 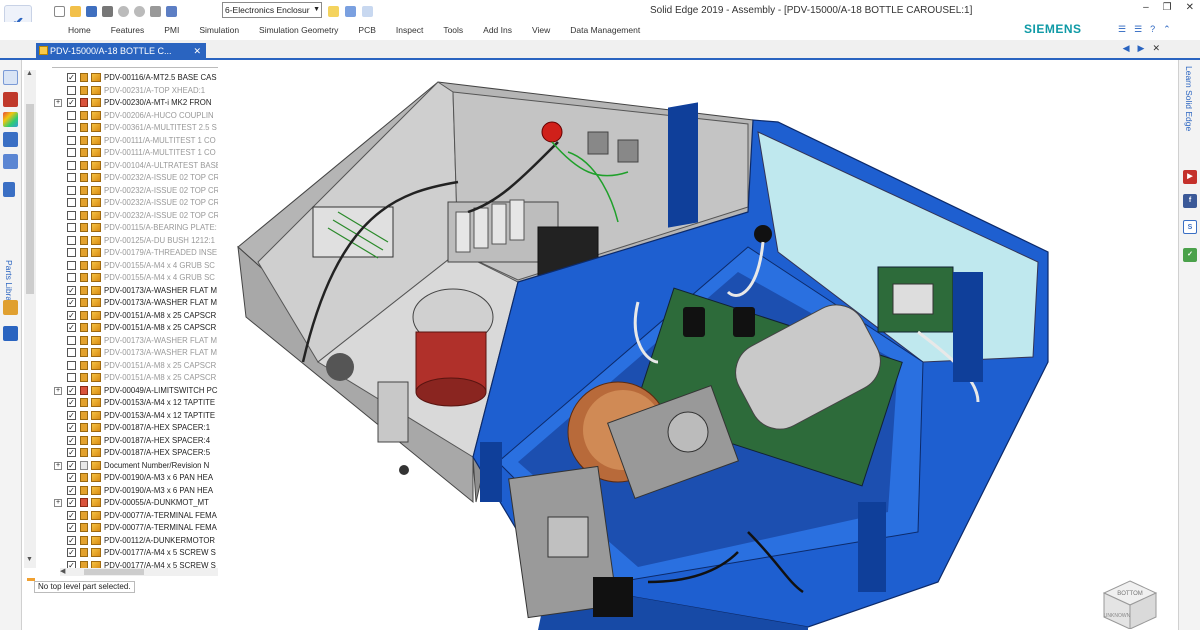 I want to click on checklist-icon: ✓, so click(x=1190, y=255).